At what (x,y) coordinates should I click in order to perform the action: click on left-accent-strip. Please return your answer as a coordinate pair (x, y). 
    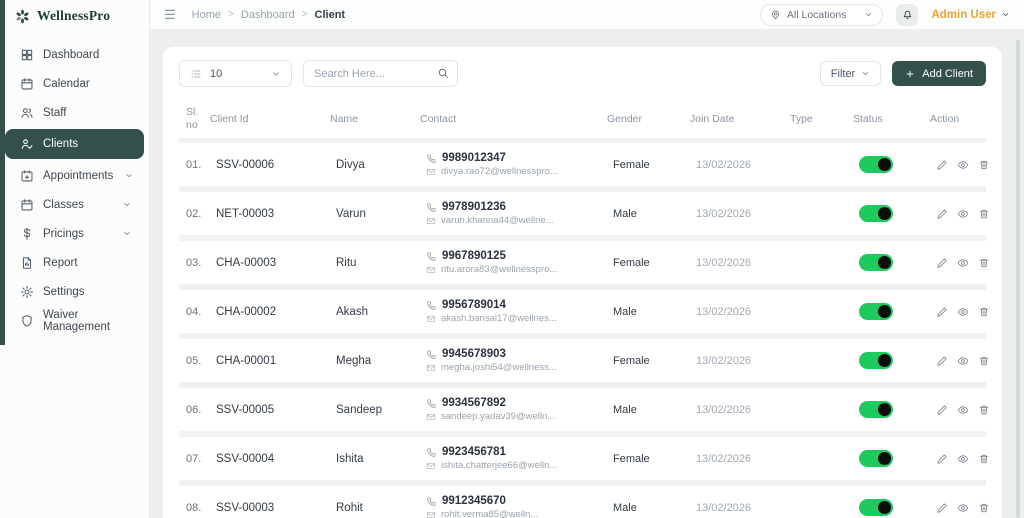
    Looking at the image, I should click on (2, 172).